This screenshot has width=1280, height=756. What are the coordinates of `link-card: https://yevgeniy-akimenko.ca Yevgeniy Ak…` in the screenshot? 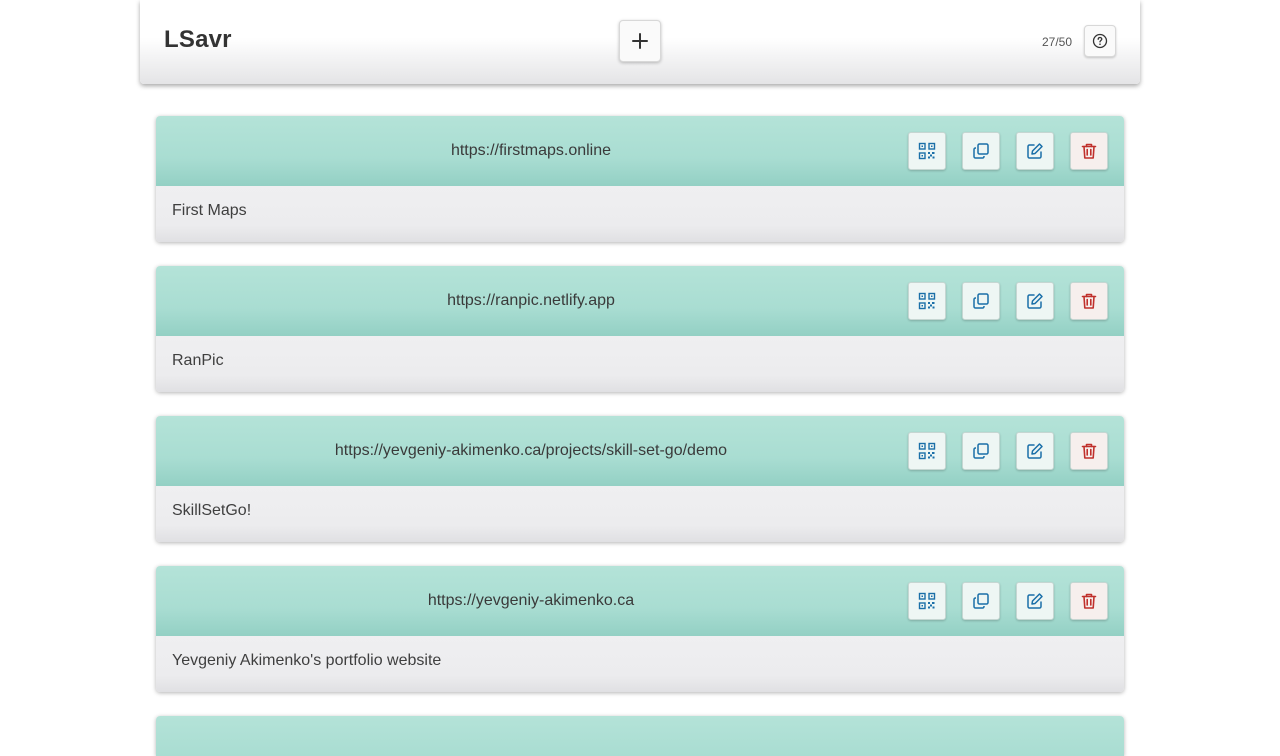 It's located at (640, 629).